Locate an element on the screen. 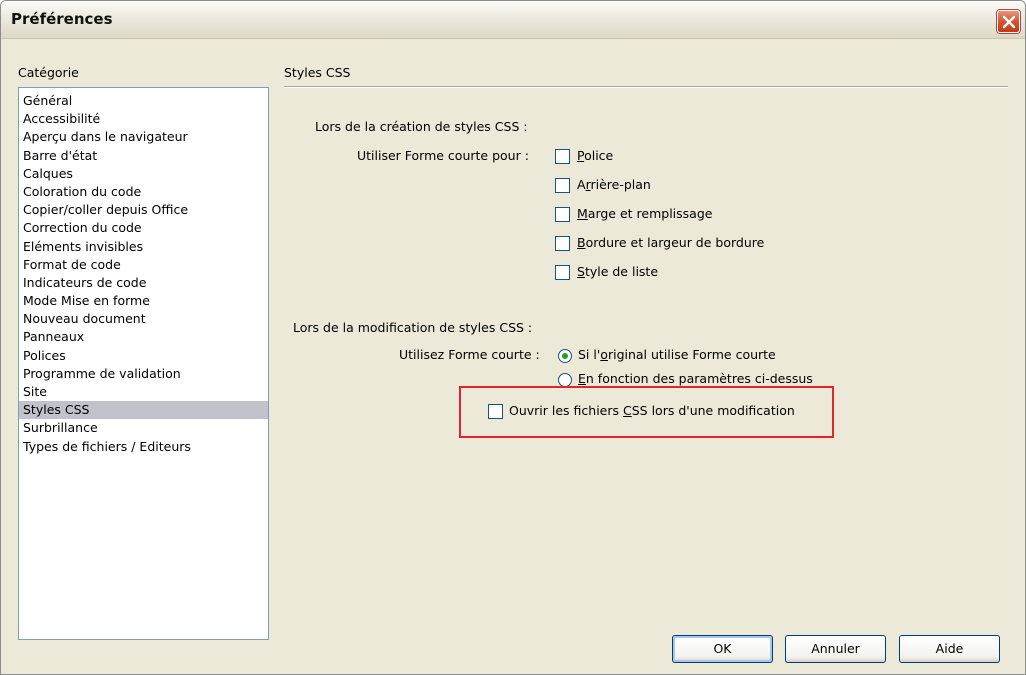  category-item: Copier/coller depuis Office is located at coordinates (143, 210).